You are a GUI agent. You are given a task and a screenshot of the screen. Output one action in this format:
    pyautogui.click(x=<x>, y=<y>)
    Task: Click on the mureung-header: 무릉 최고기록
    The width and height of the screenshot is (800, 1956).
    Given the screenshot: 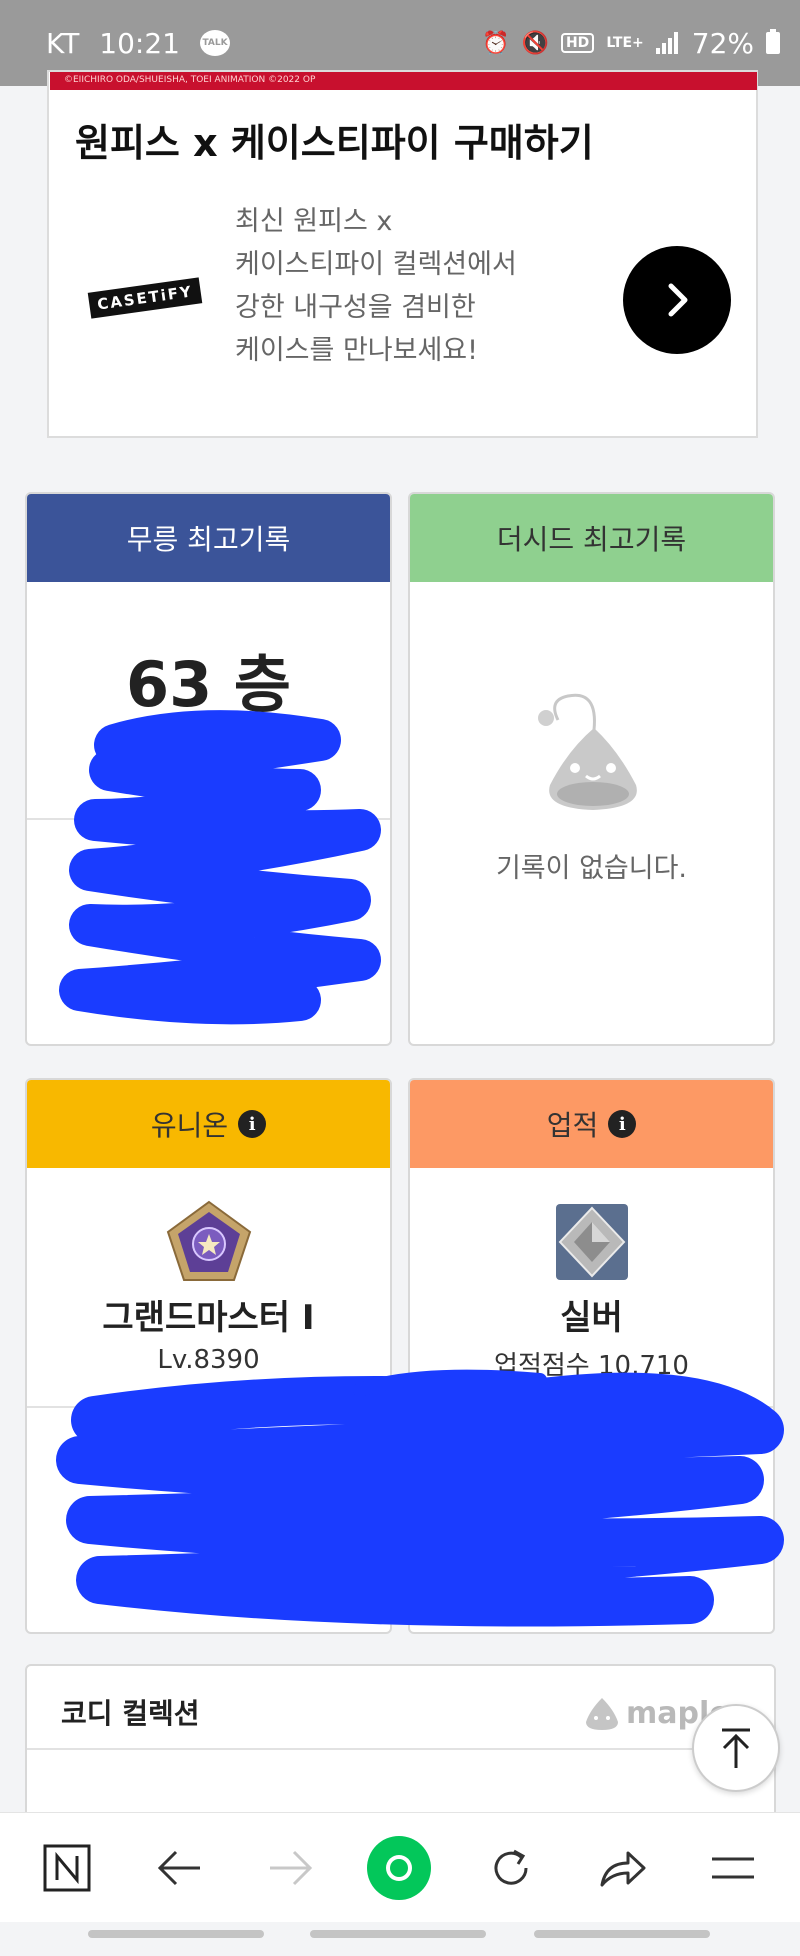 What is the action you would take?
    pyautogui.click(x=208, y=538)
    